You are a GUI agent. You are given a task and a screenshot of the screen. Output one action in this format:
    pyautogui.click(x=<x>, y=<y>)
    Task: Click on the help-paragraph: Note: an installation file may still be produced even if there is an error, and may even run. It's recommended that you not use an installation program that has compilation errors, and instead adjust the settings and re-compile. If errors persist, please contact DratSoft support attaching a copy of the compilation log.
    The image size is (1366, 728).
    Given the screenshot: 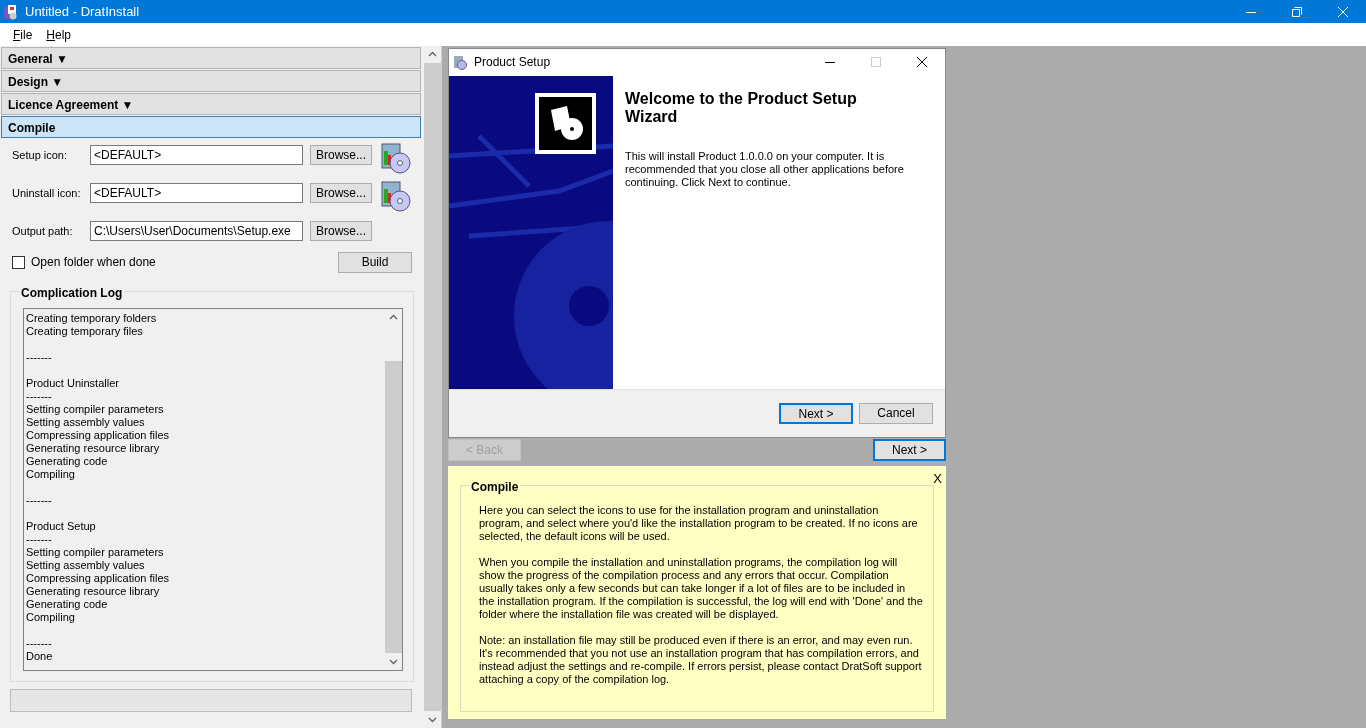 What is the action you would take?
    pyautogui.click(x=701, y=660)
    